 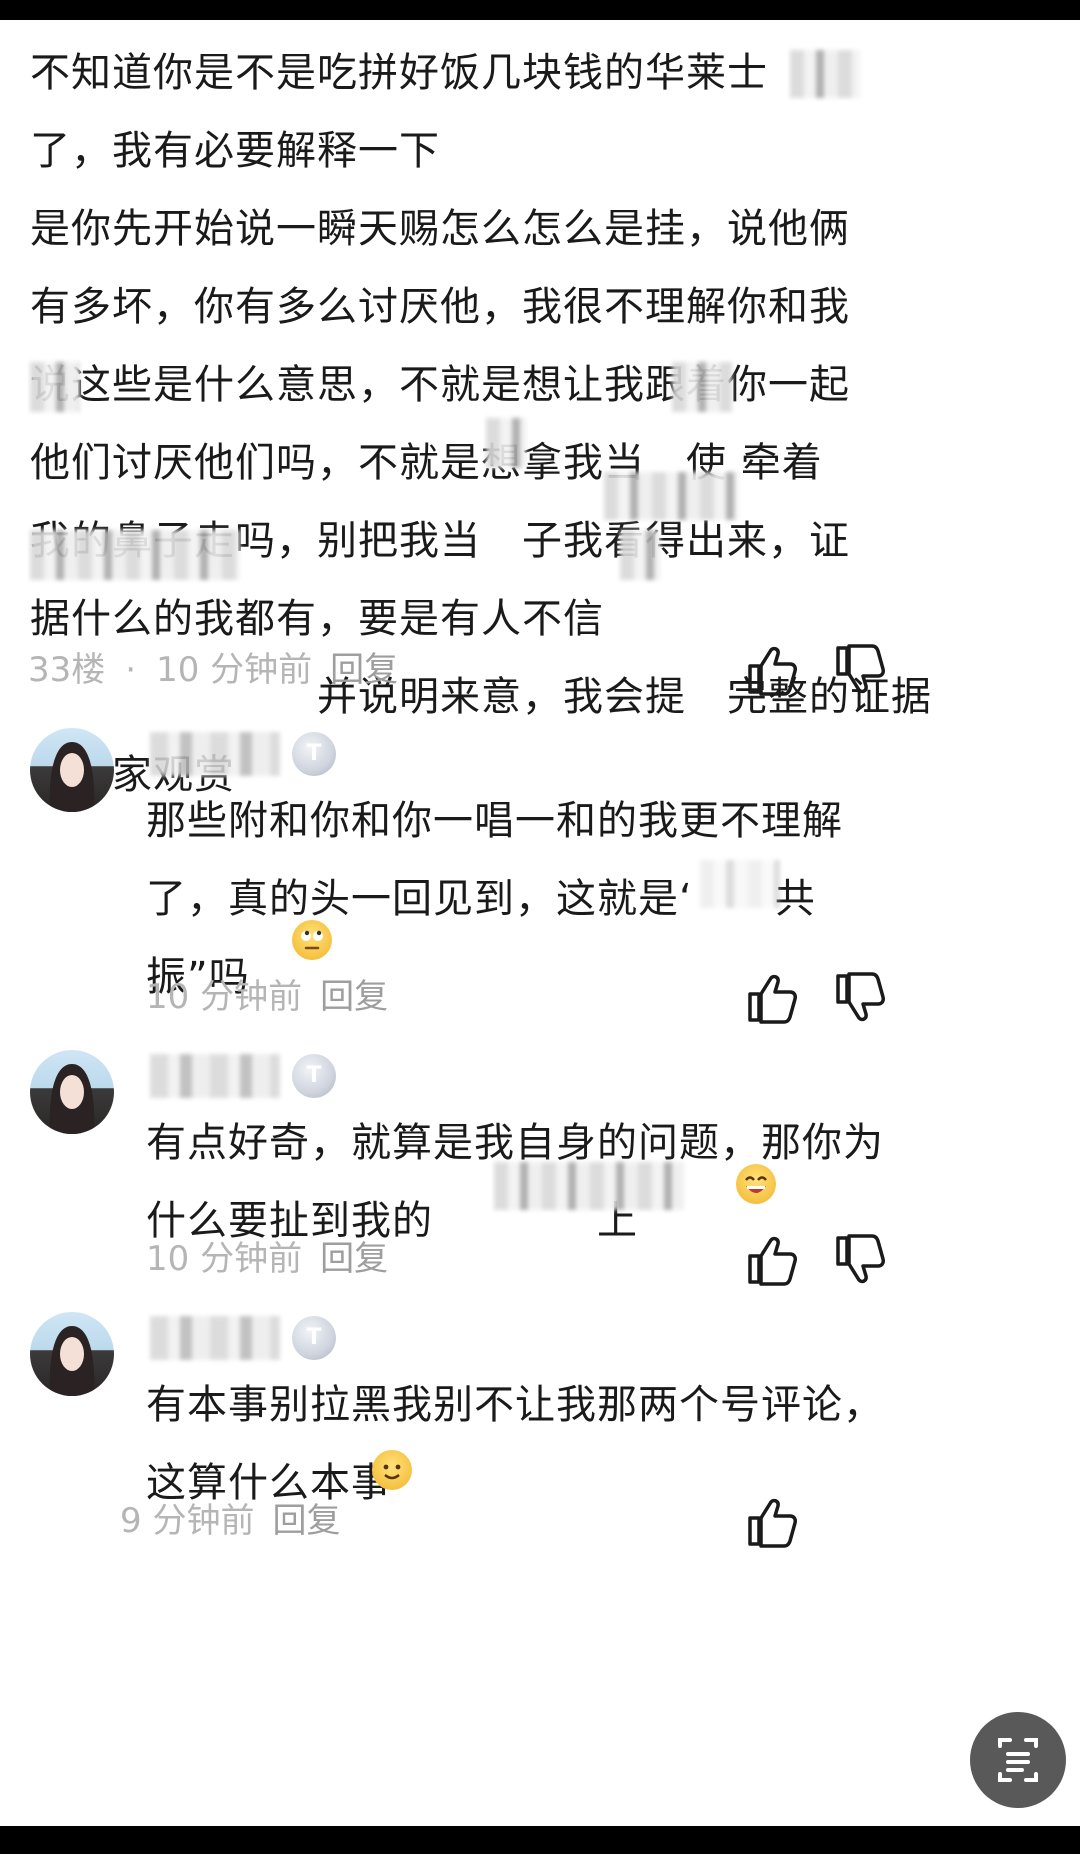 I want to click on text-scan-button, so click(x=1018, y=1760).